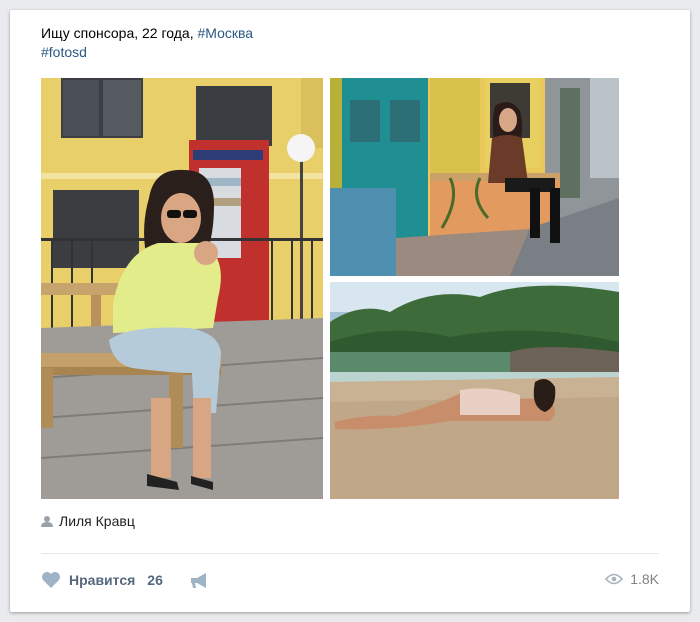 This screenshot has width=700, height=622. Describe the element at coordinates (226, 33) in the screenshot. I see `hashtag-moscow-link: #Москва` at that location.